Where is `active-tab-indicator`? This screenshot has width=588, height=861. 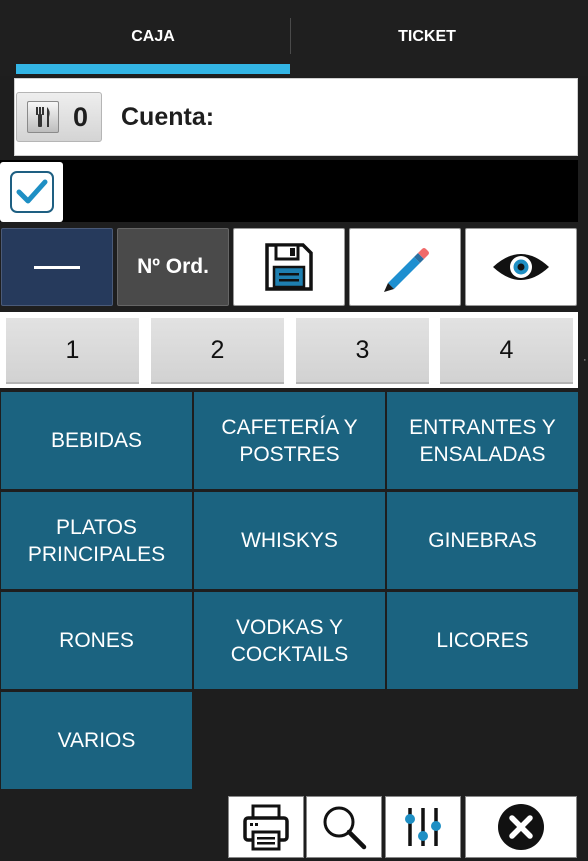
active-tab-indicator is located at coordinates (153, 69).